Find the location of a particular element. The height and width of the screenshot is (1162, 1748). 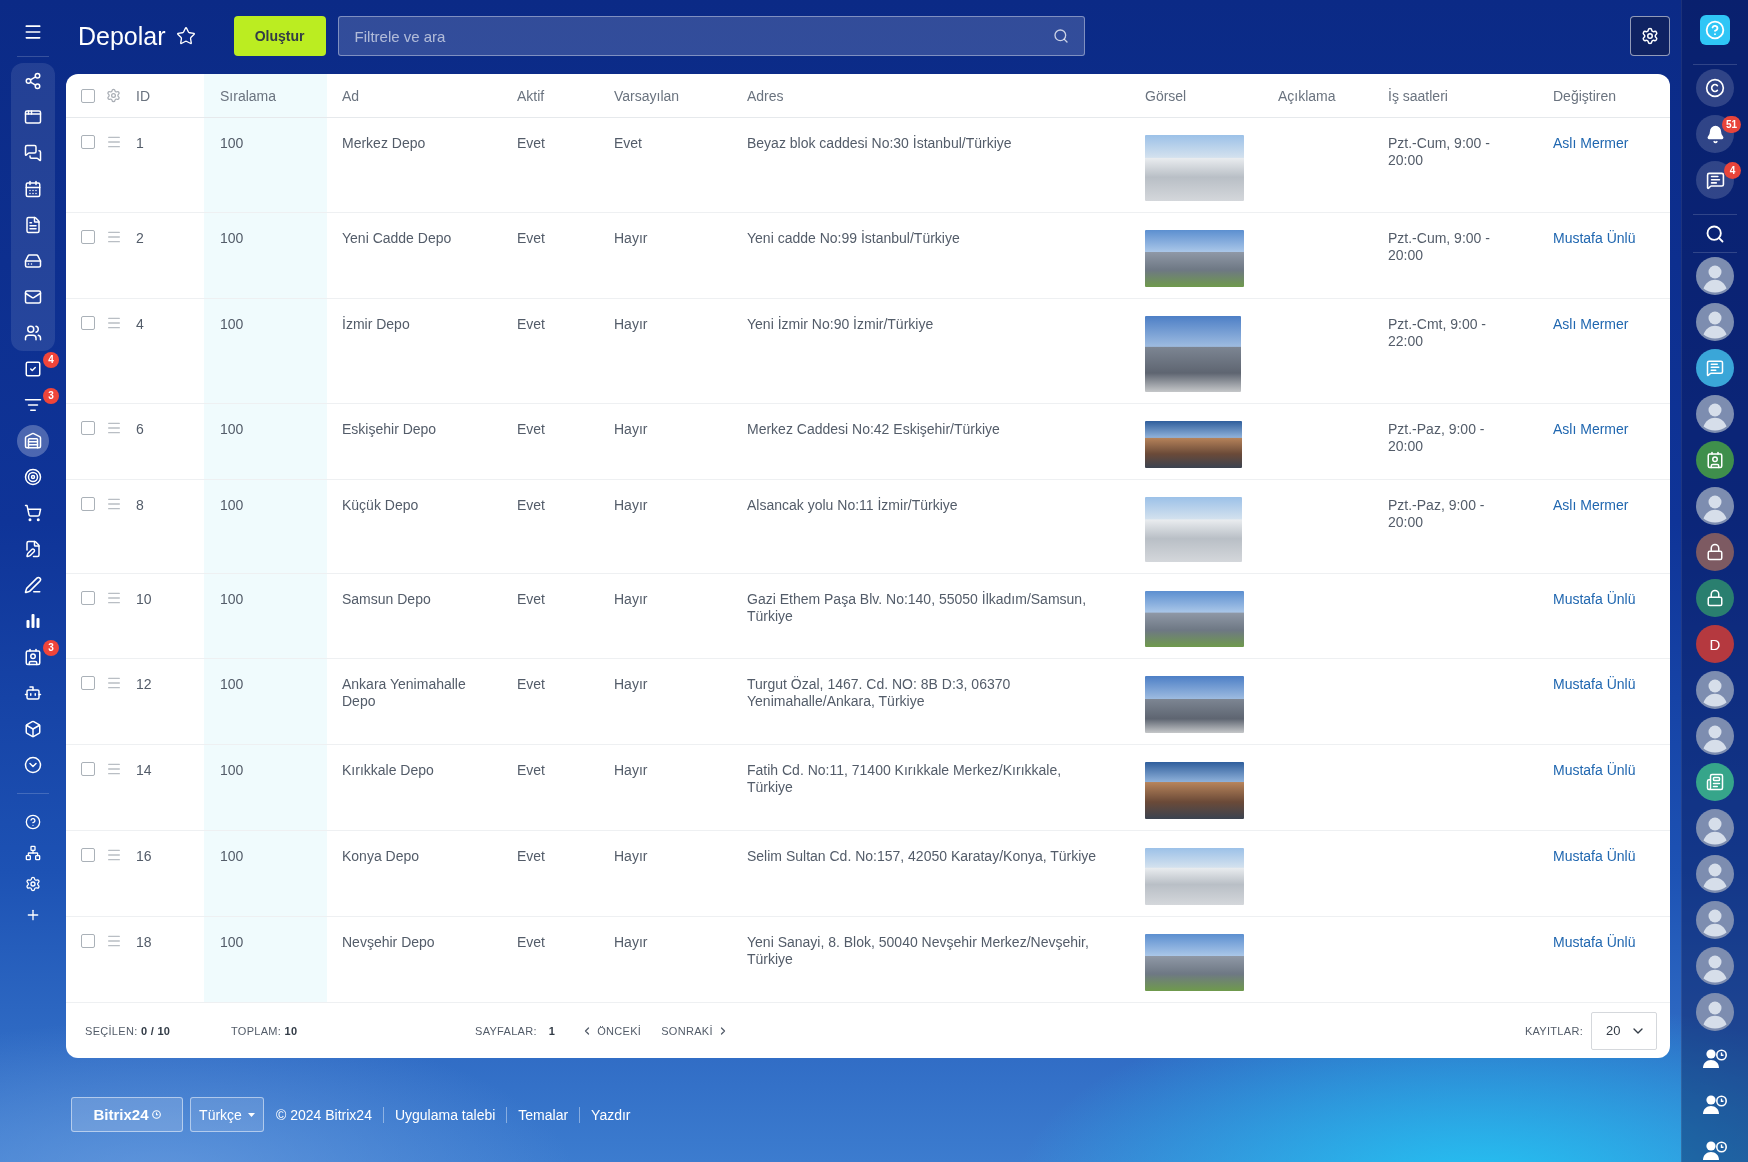

search-icon is located at coordinates (1060, 36).